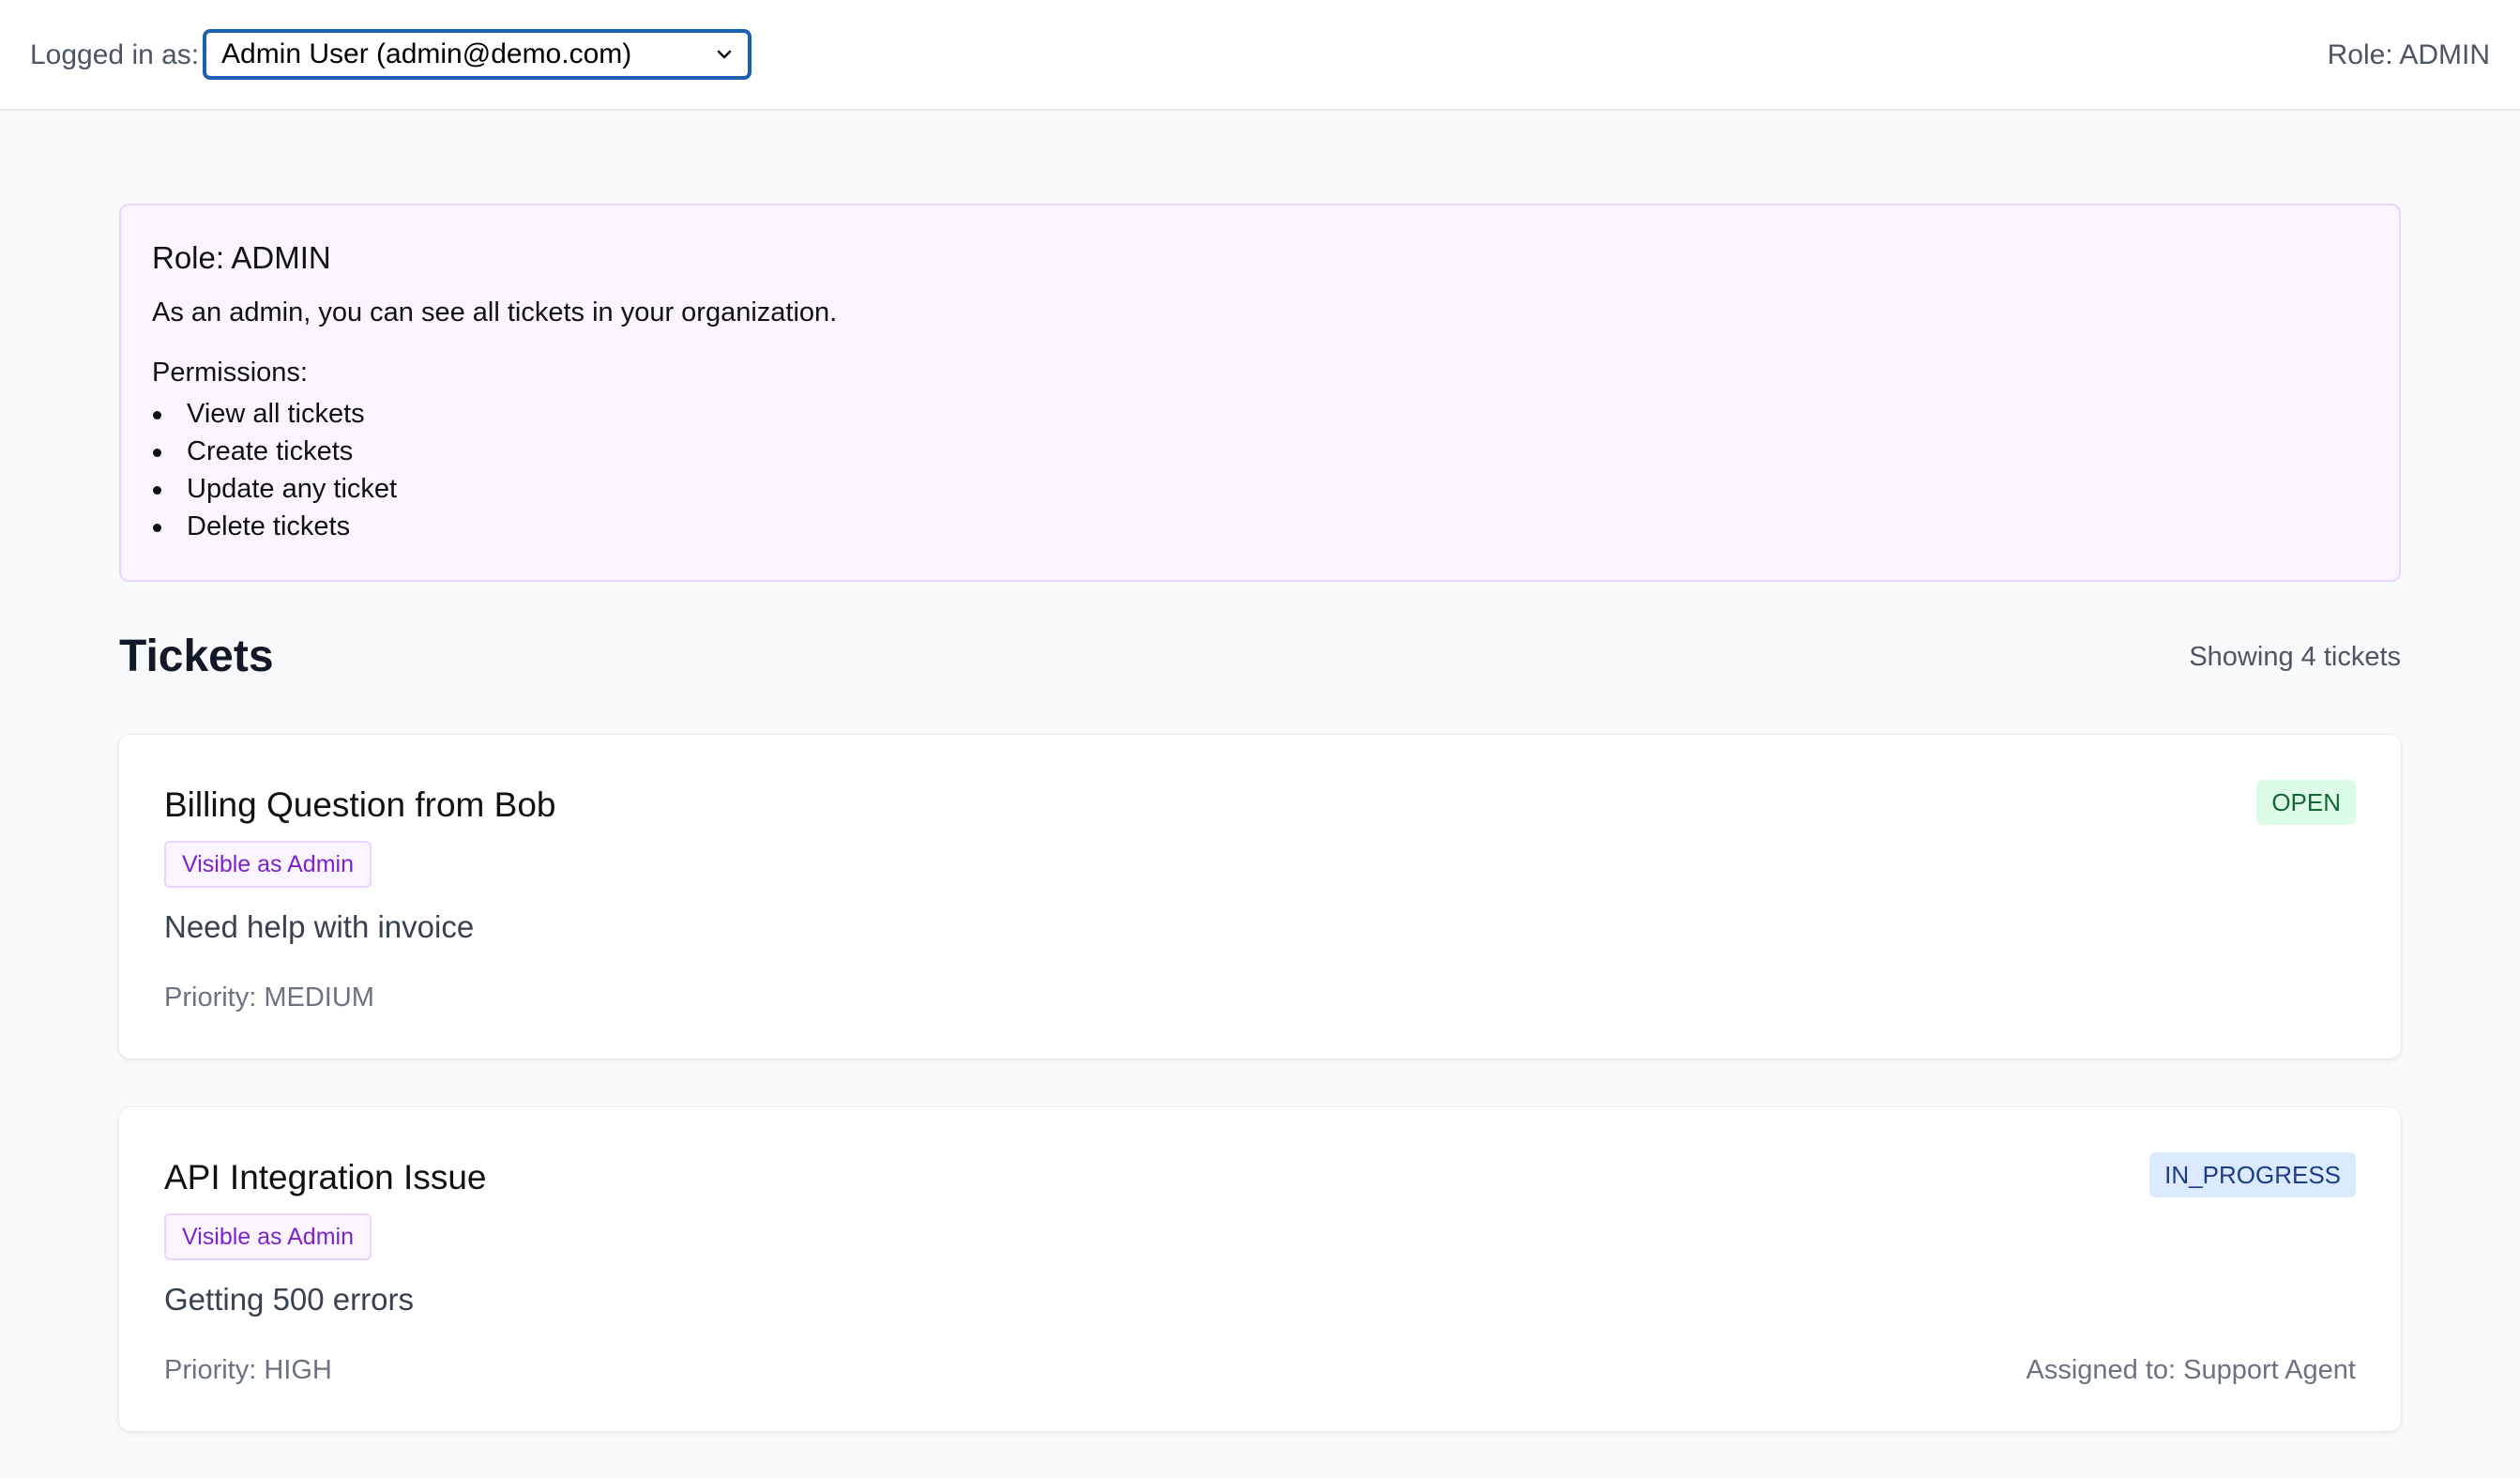  What do you see at coordinates (360, 804) in the screenshot?
I see `ticket-title: Billing Question from Bob` at bounding box center [360, 804].